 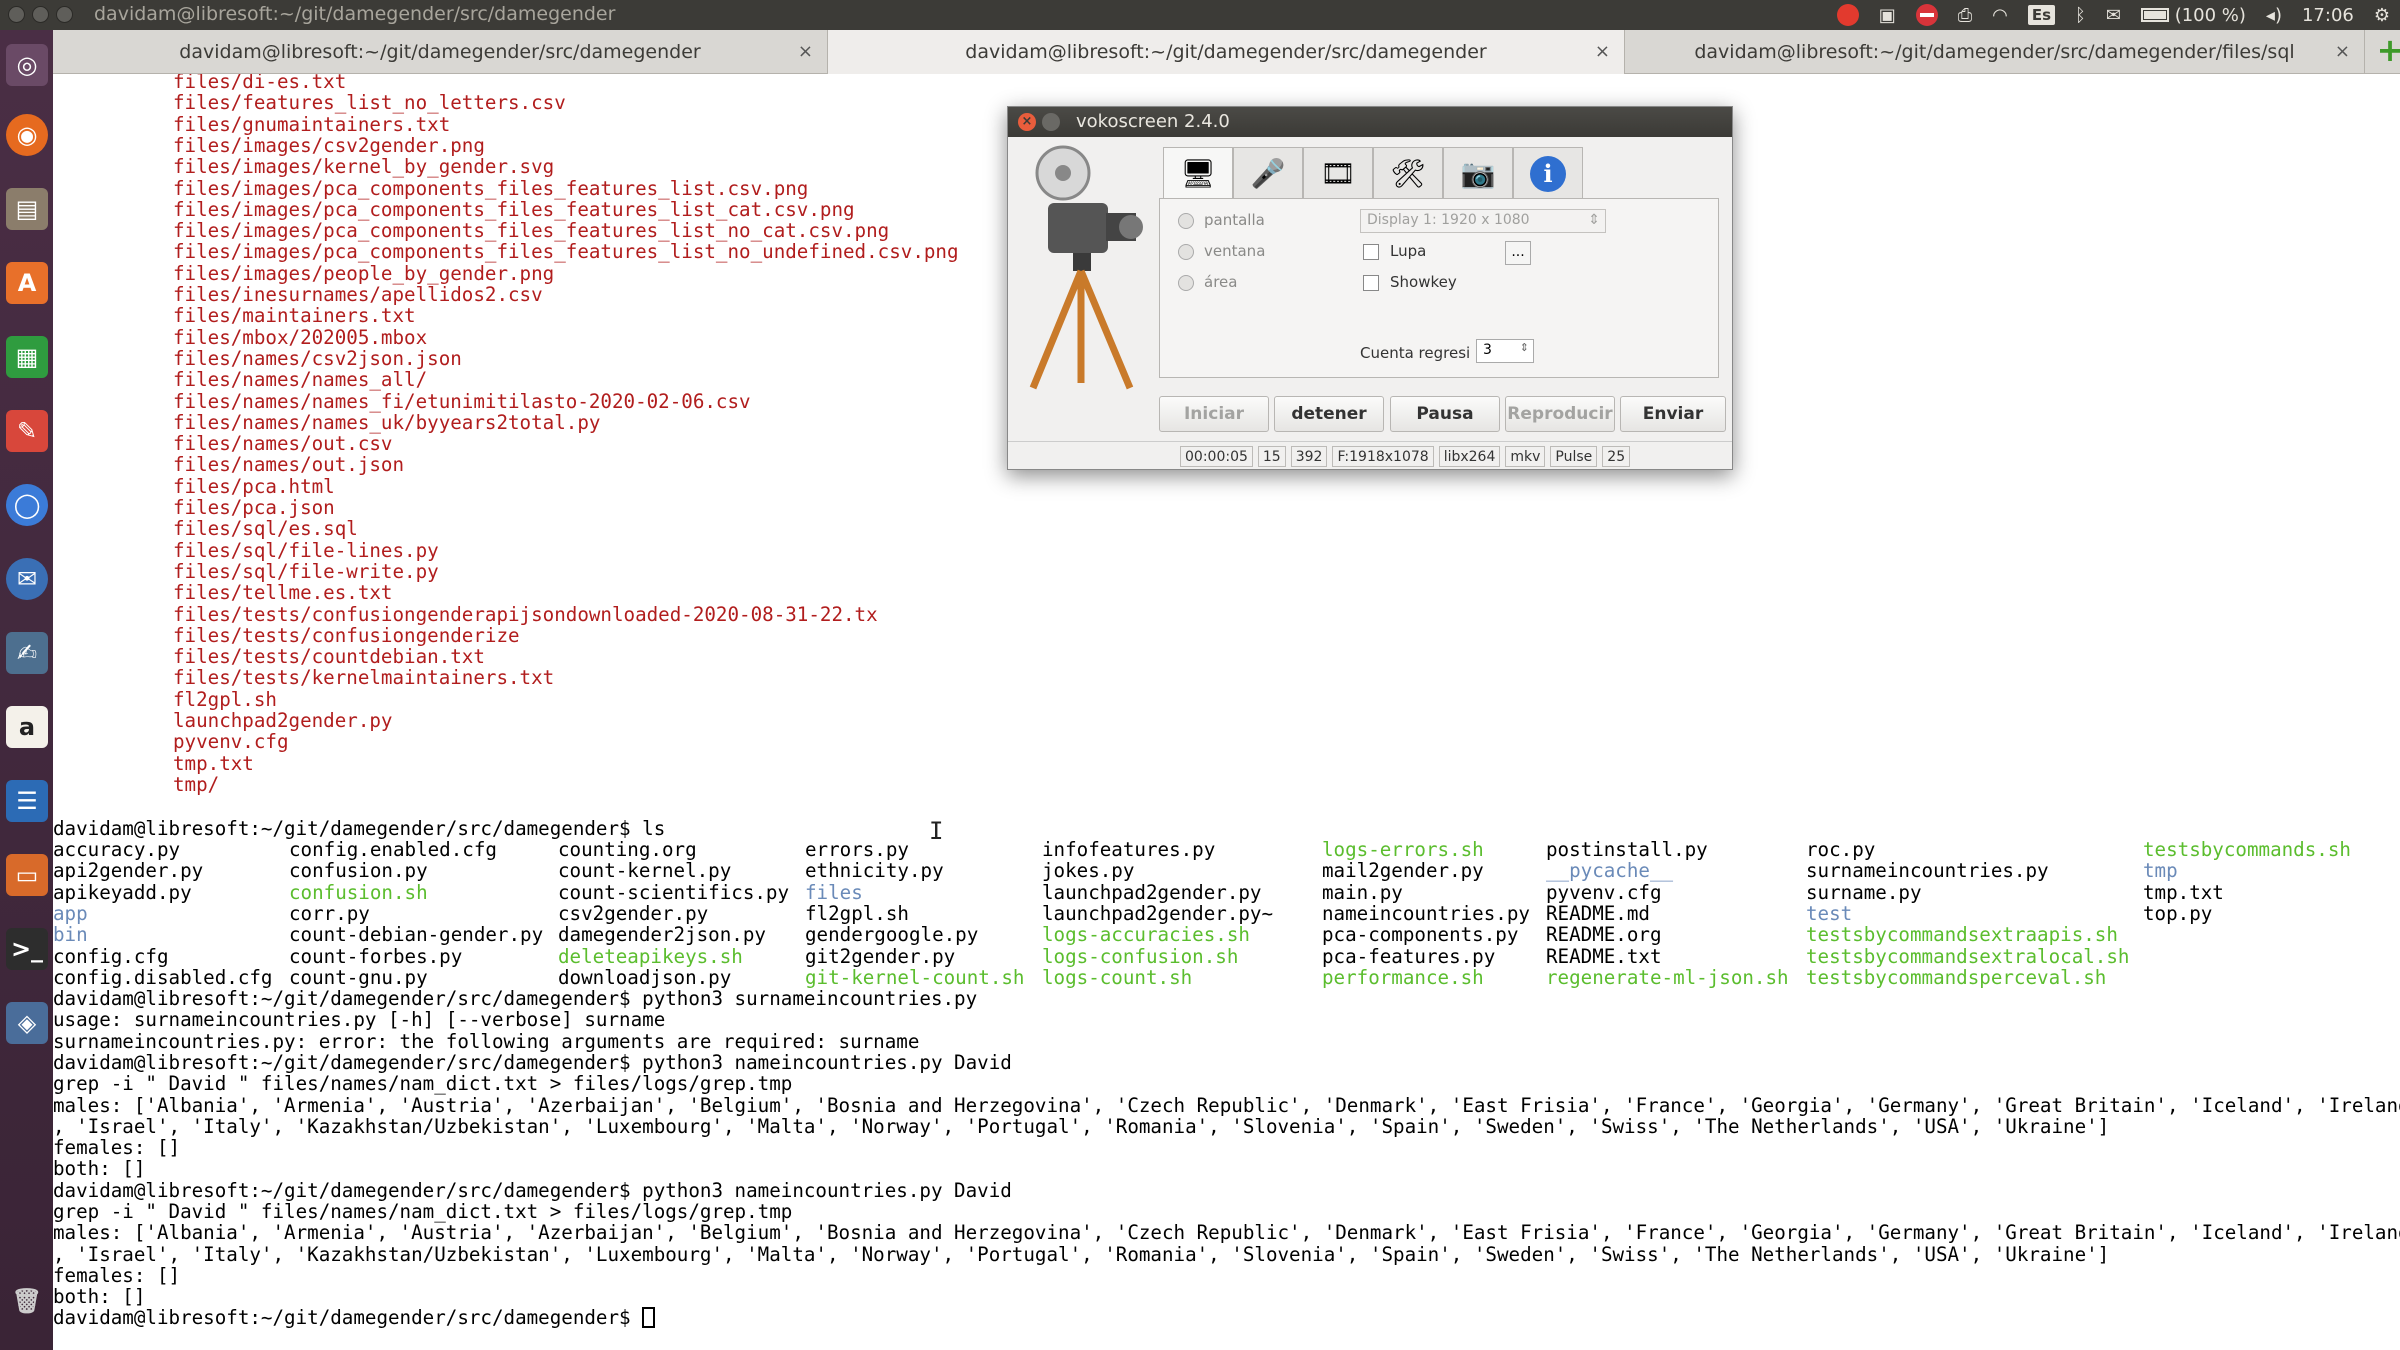 What do you see at coordinates (1186, 221) in the screenshot?
I see `pantalla-radio` at bounding box center [1186, 221].